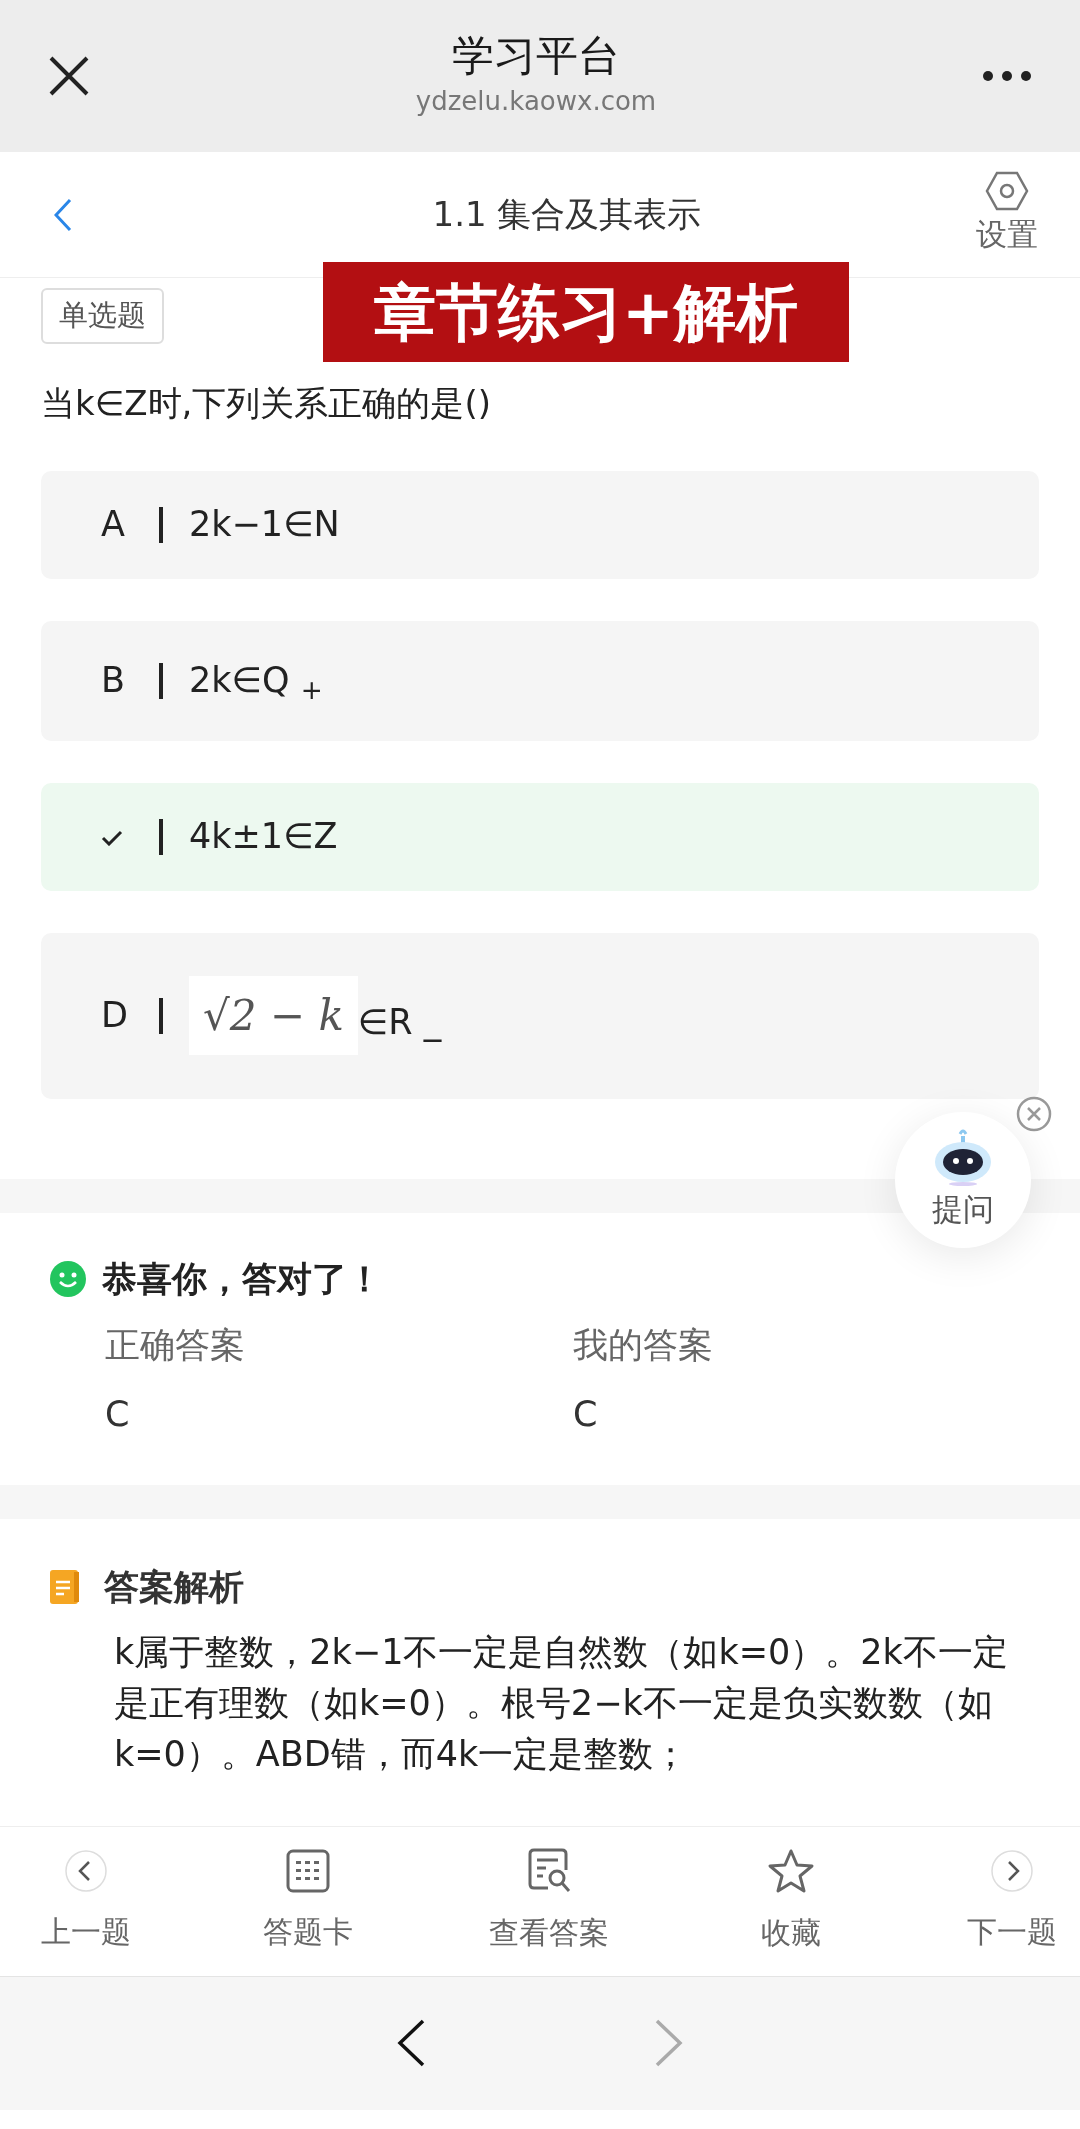  What do you see at coordinates (586, 312) in the screenshot?
I see `banner-label: 章节练习+解析` at bounding box center [586, 312].